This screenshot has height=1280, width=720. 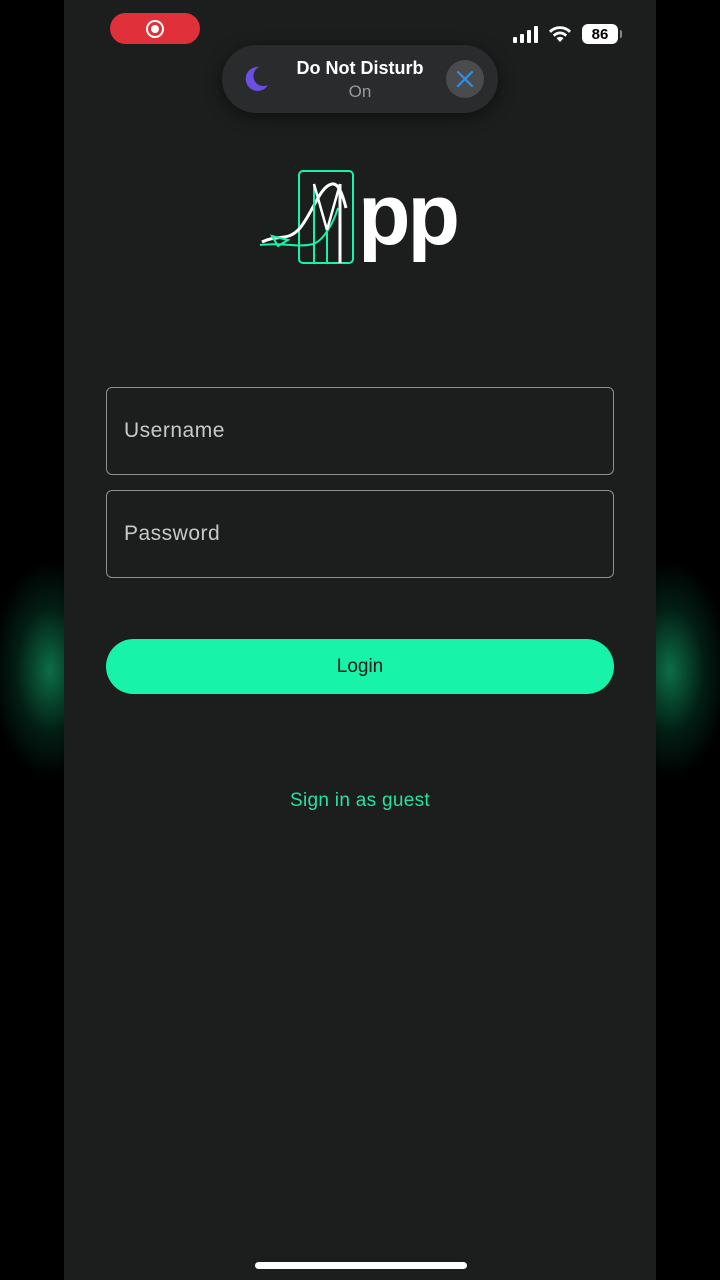 What do you see at coordinates (360, 431) in the screenshot?
I see `username-field` at bounding box center [360, 431].